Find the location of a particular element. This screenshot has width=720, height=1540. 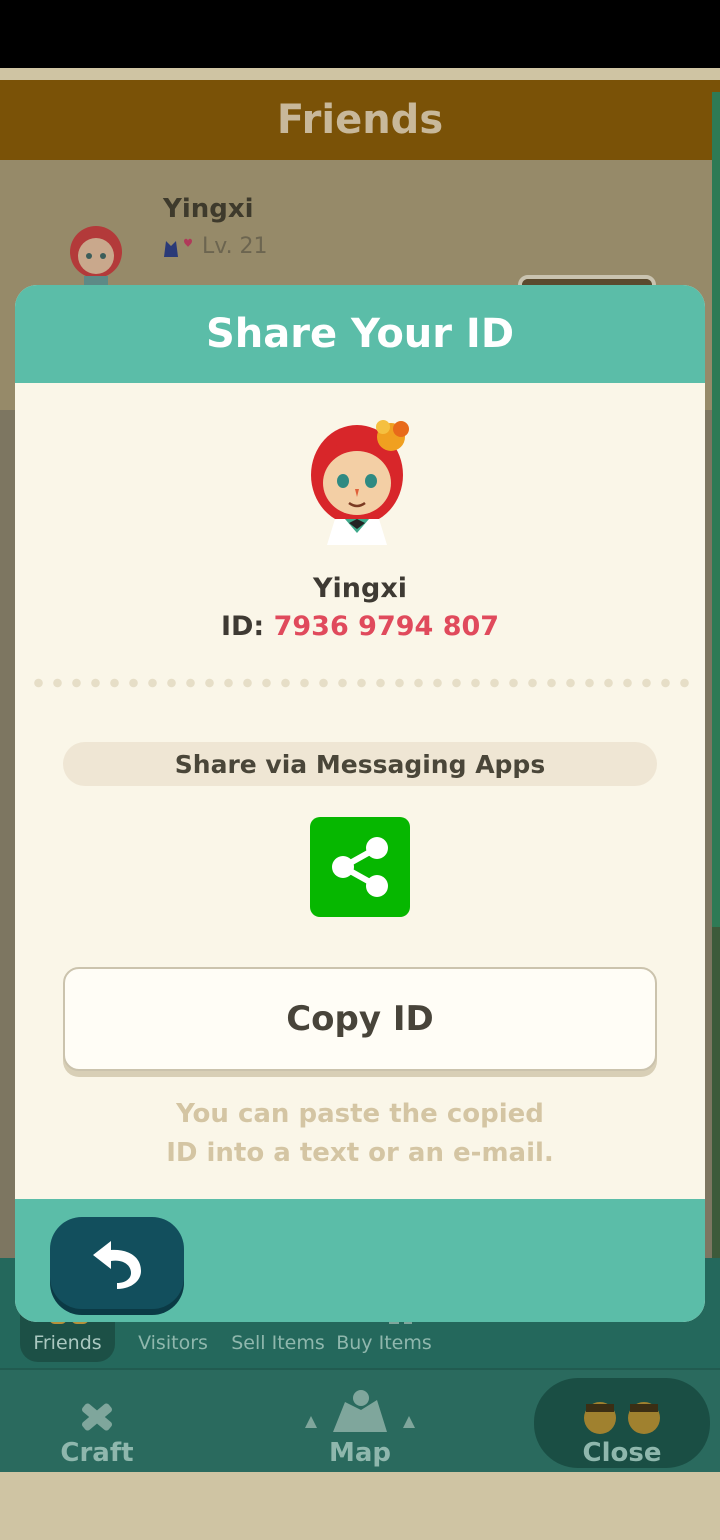

dotted-divider is located at coordinates (360, 683).